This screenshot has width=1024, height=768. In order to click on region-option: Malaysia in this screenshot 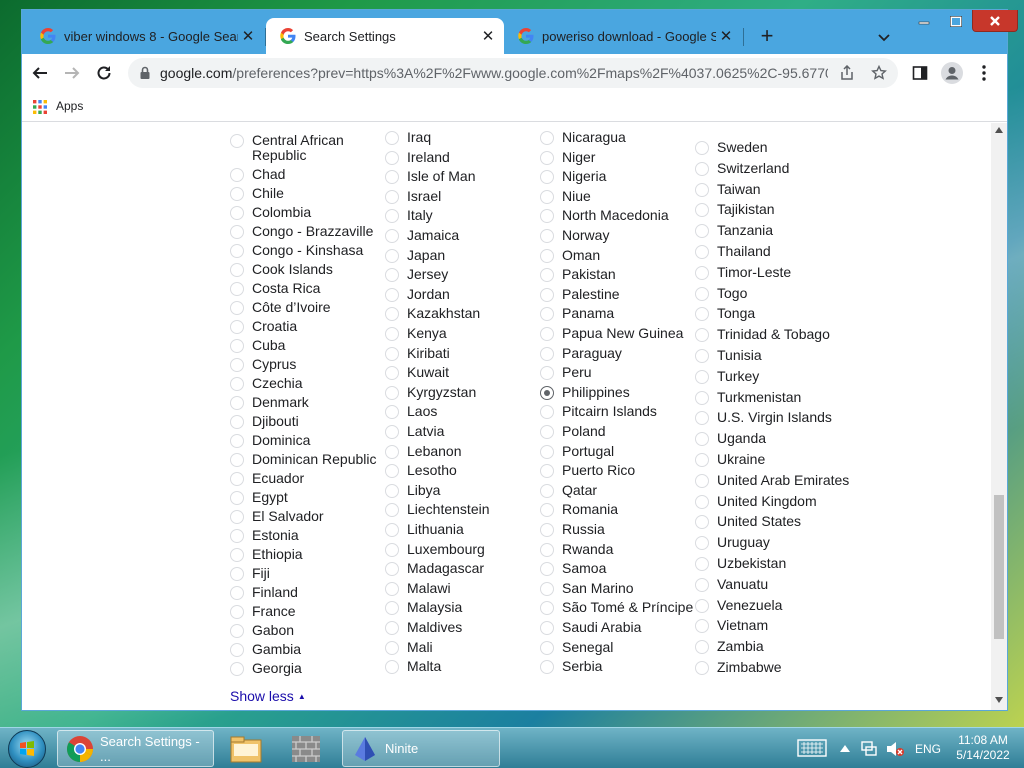, I will do `click(423, 607)`.